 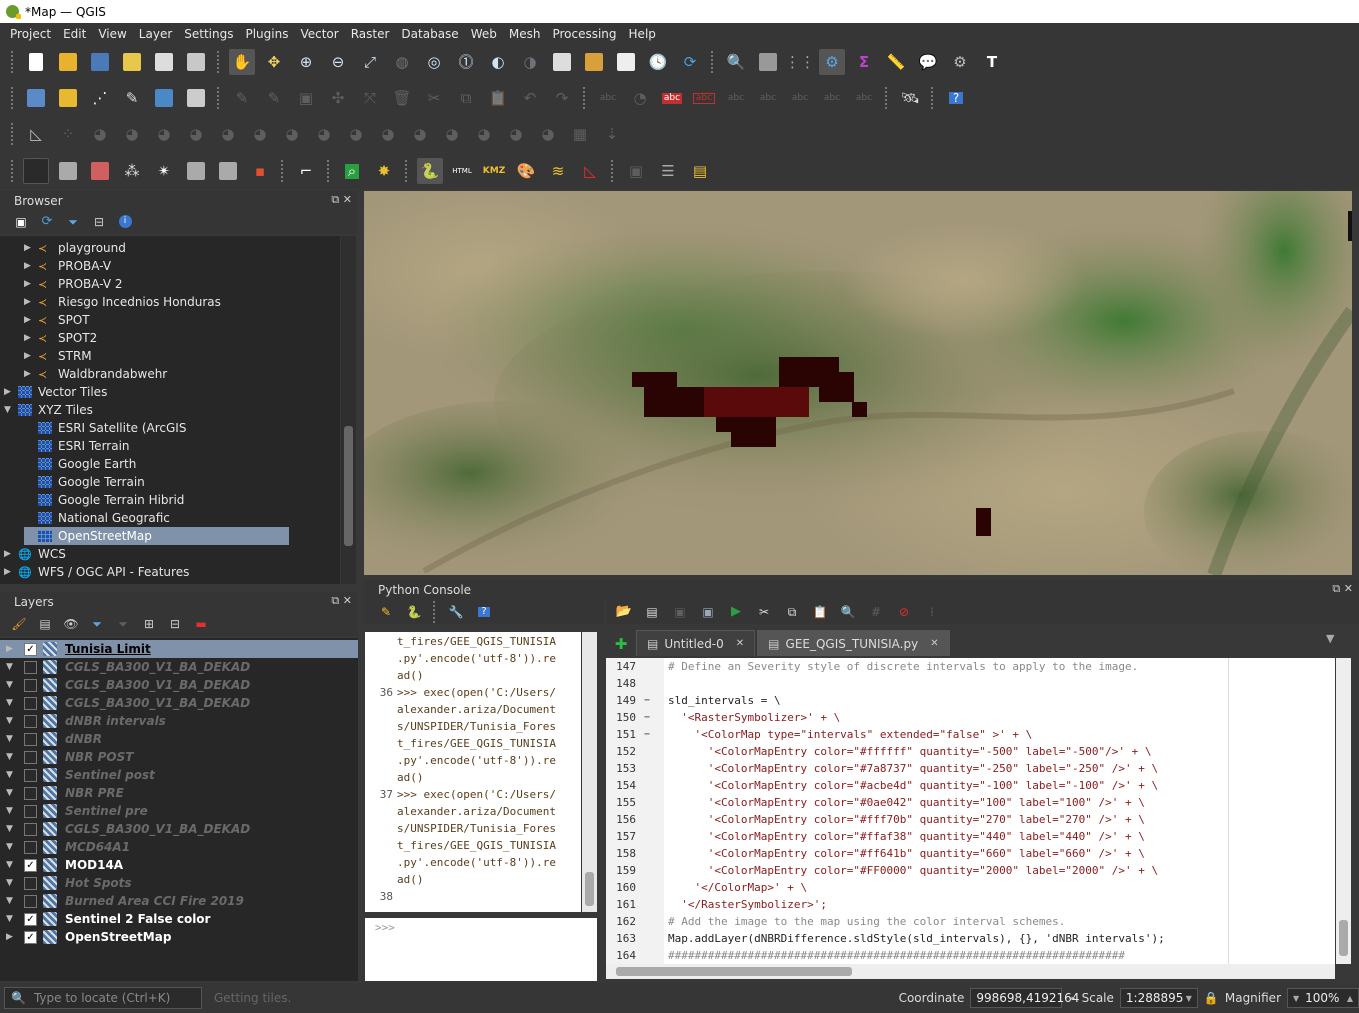 I want to click on menu-settings: Settings, so click(x=208, y=34).